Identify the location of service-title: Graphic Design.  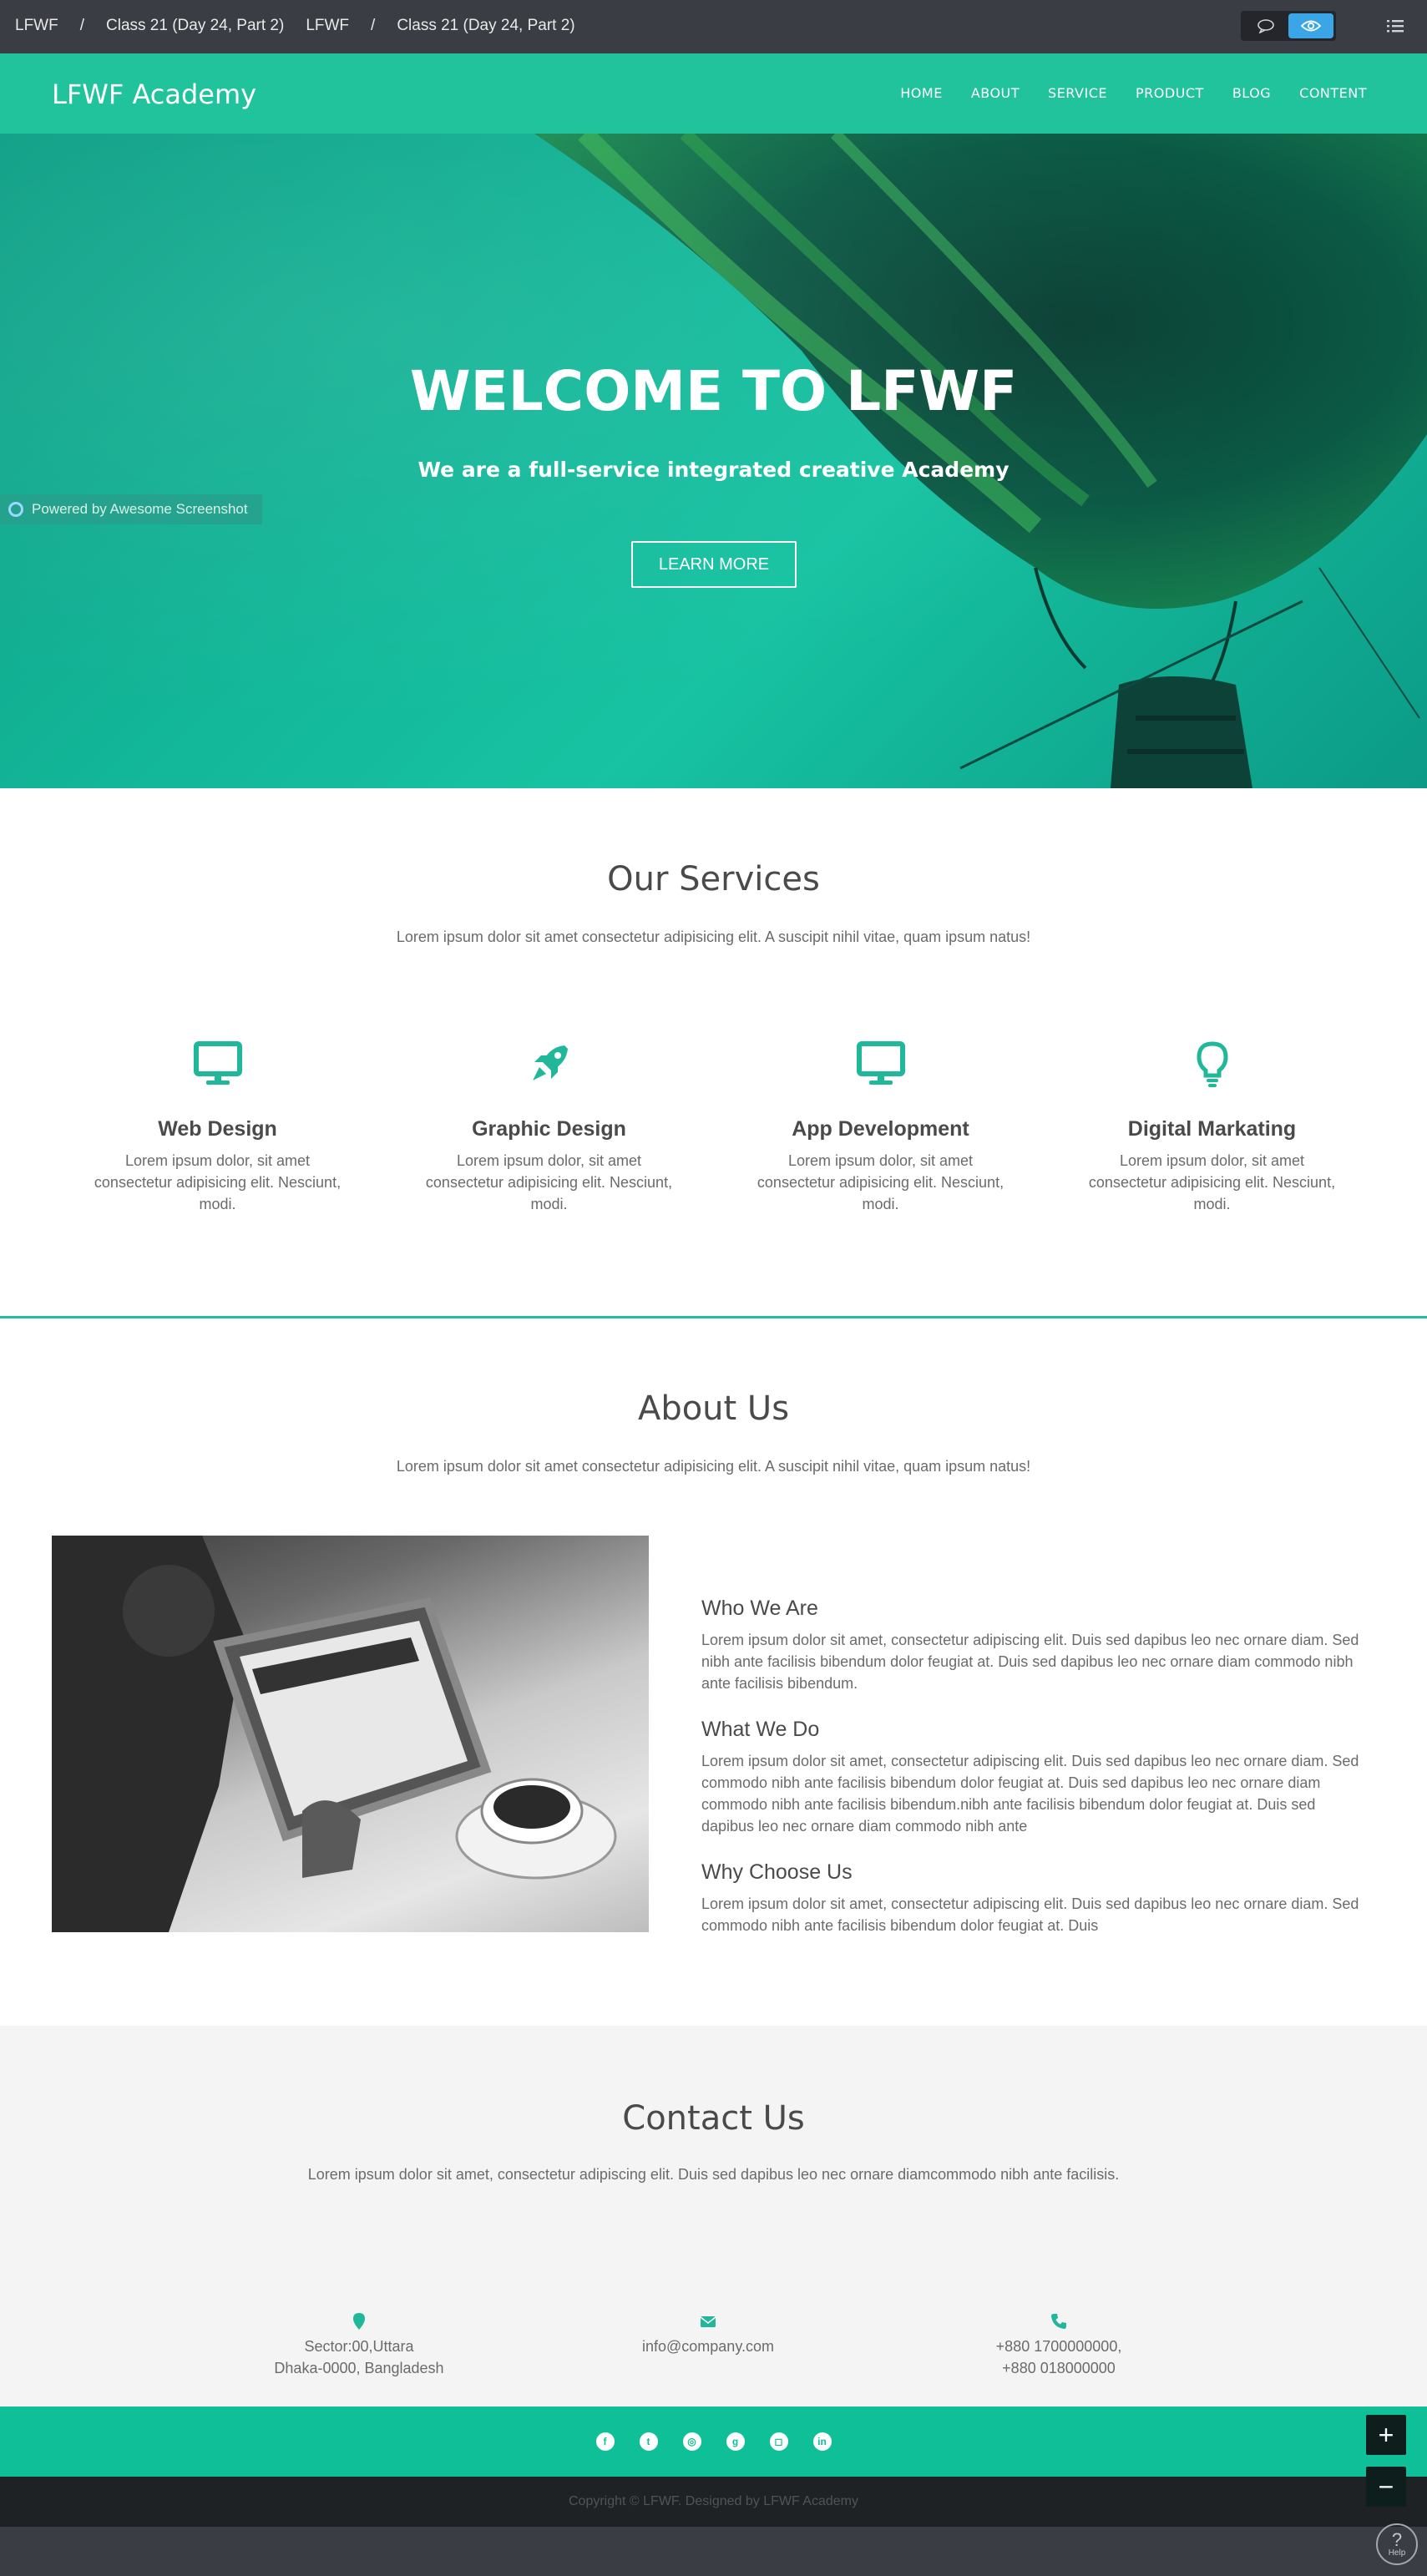
(549, 1129).